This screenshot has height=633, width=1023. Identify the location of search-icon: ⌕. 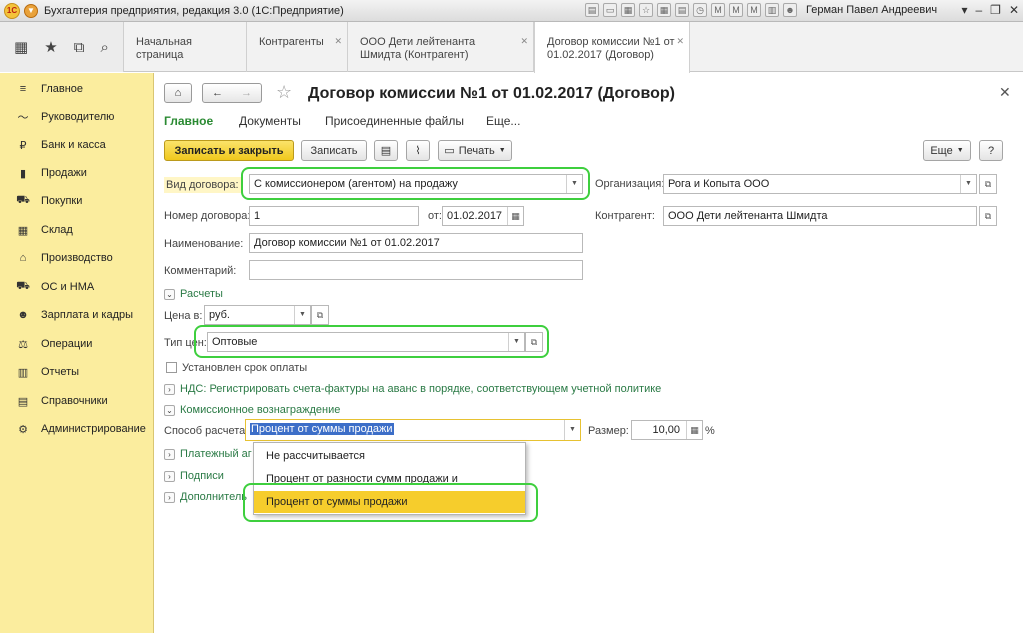
(105, 47).